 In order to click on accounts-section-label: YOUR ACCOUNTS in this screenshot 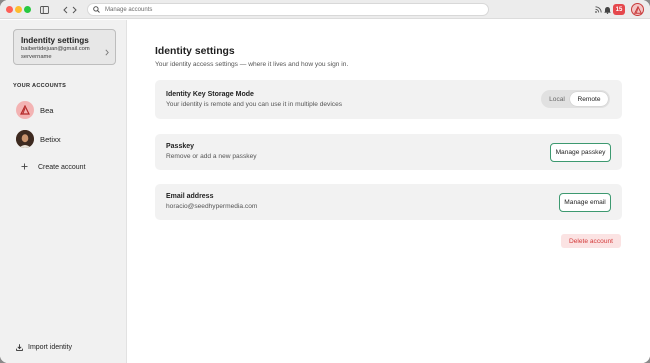, I will do `click(40, 86)`.